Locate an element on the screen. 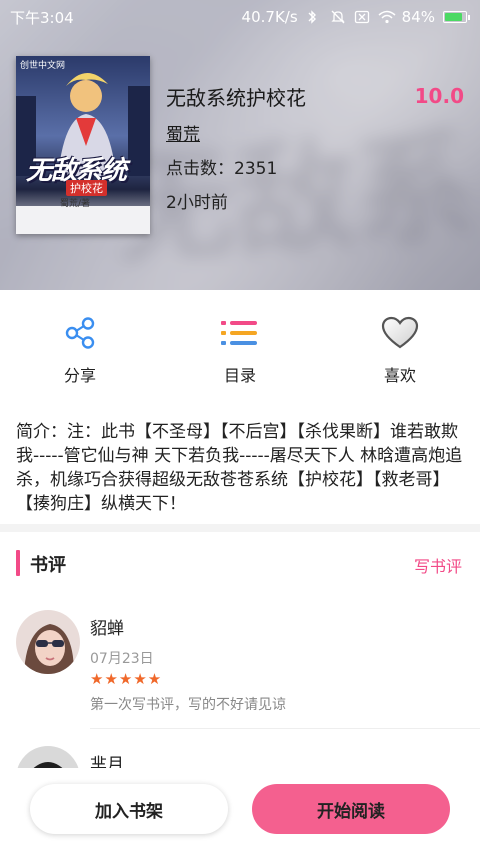  like-label: 喜欢 is located at coordinates (399, 375).